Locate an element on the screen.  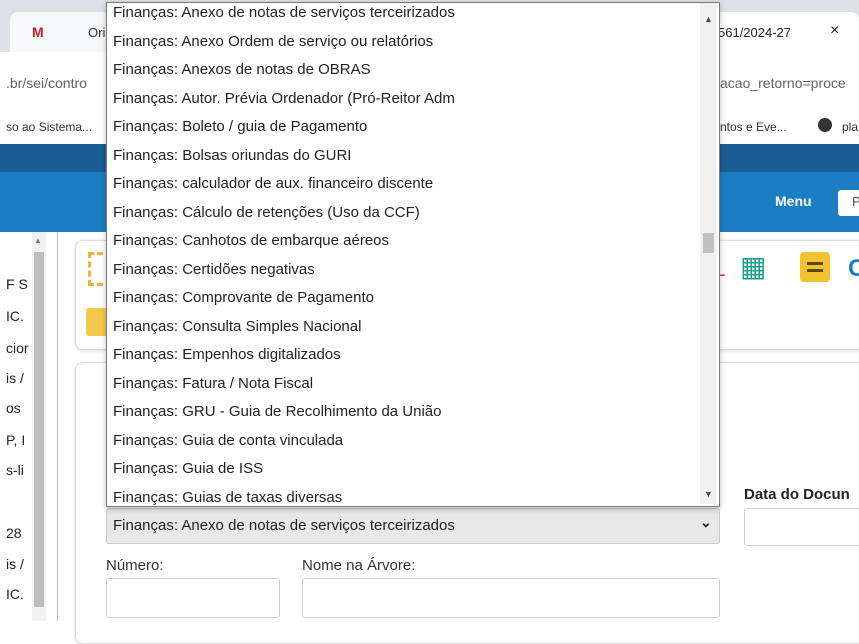
data-documento-input is located at coordinates (801, 527).